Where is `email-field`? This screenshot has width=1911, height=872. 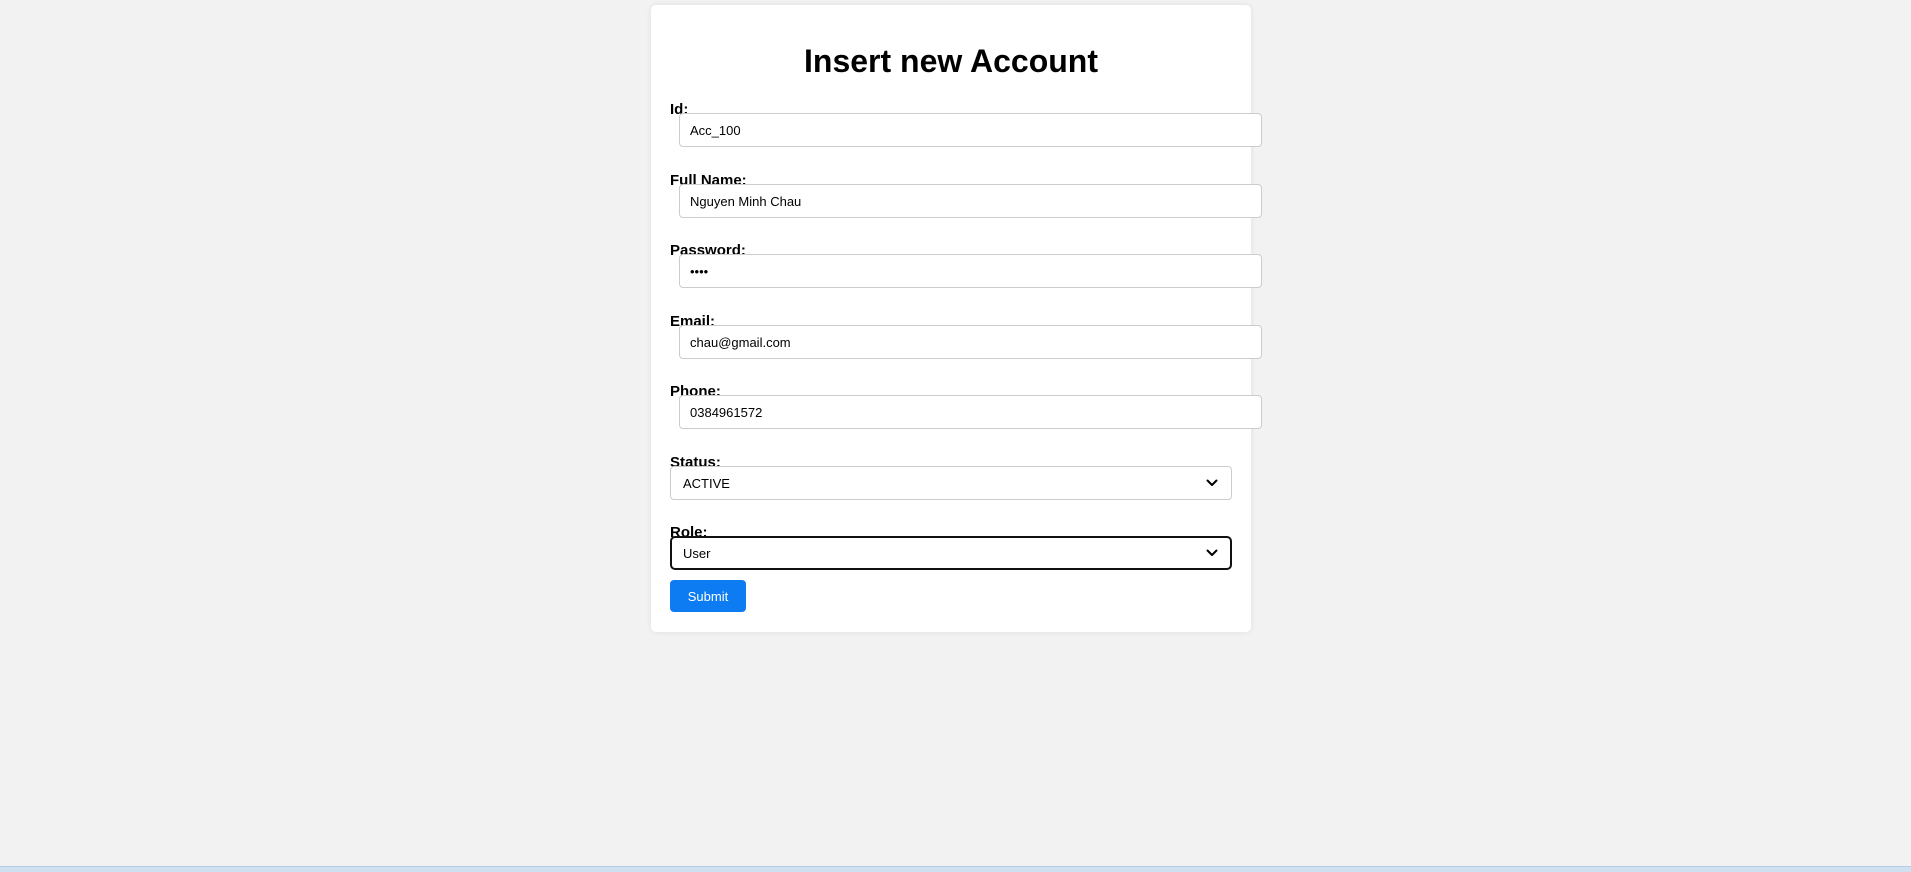
email-field is located at coordinates (970, 342).